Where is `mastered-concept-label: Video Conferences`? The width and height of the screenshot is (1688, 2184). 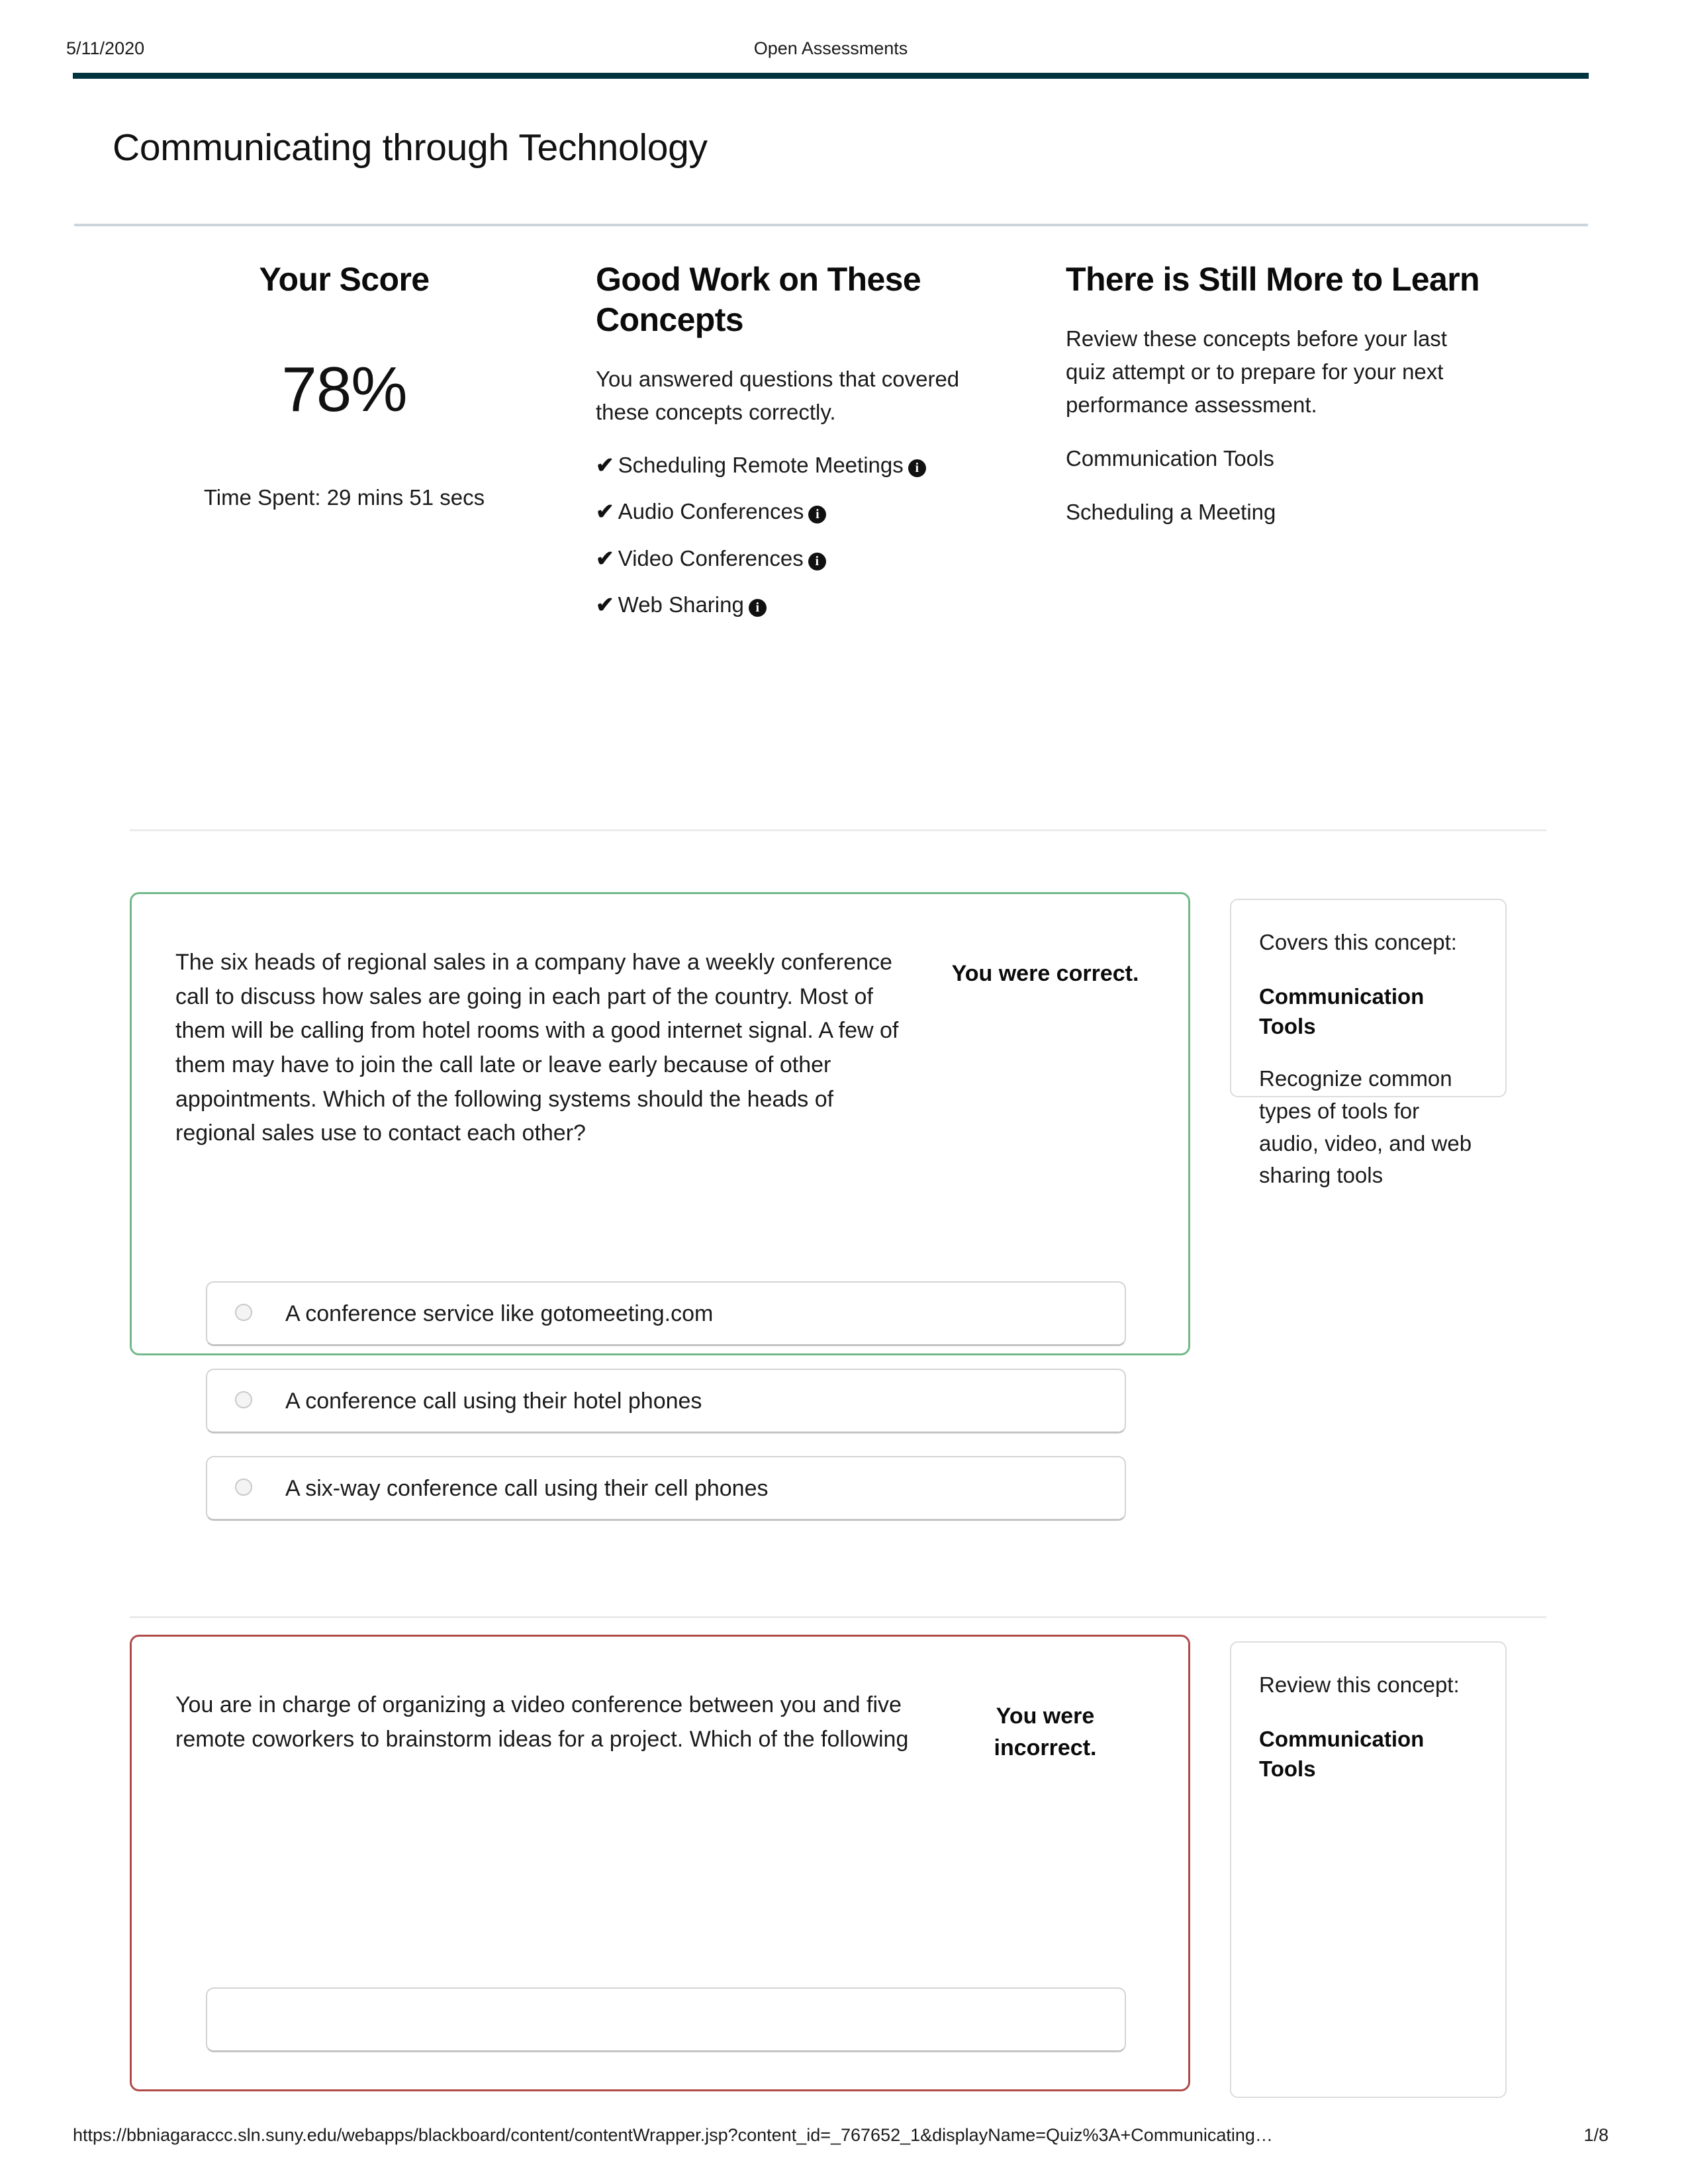 mastered-concept-label: Video Conferences is located at coordinates (711, 557).